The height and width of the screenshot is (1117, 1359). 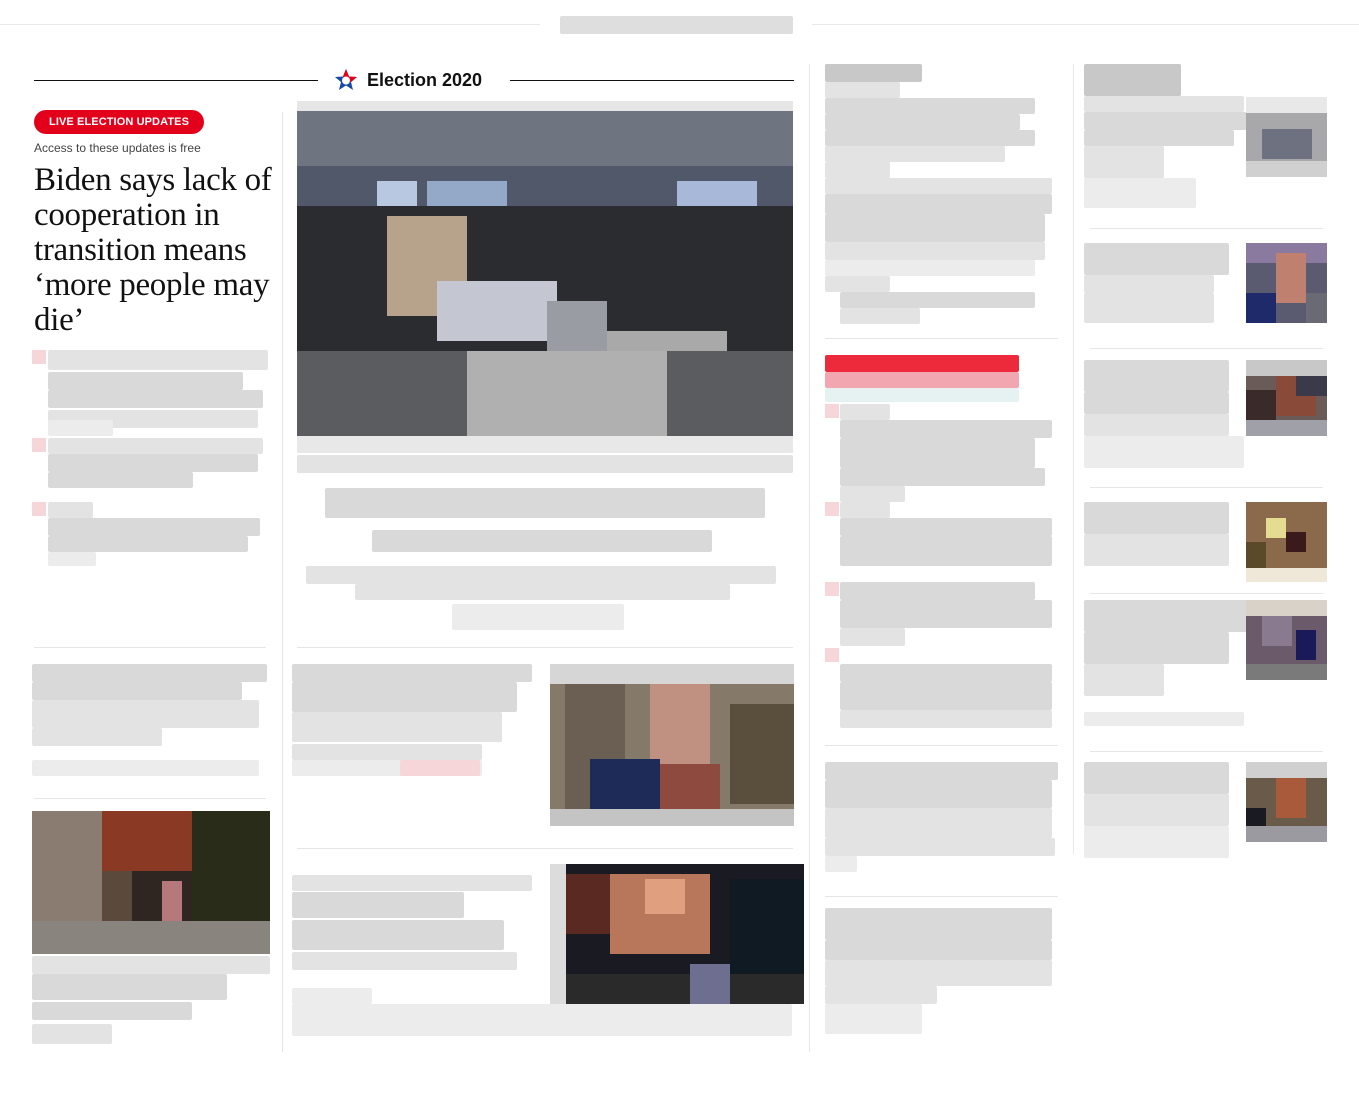 What do you see at coordinates (545, 277) in the screenshot?
I see `main-story-image` at bounding box center [545, 277].